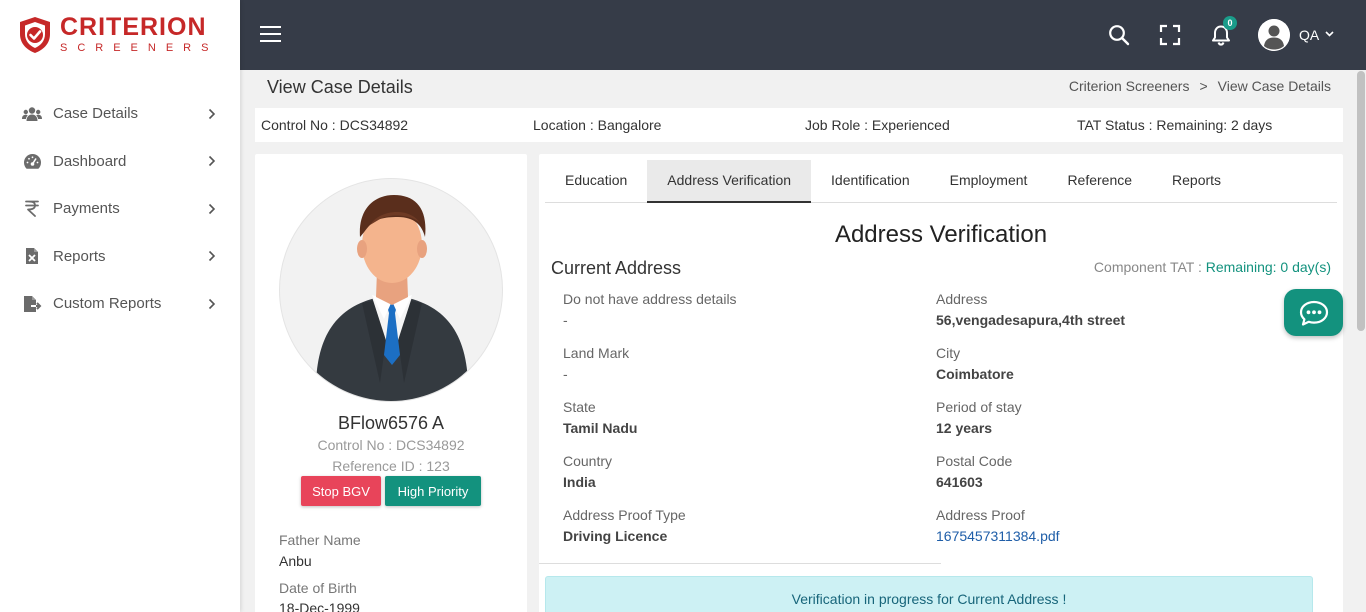  I want to click on current-address-title: Current Address, so click(616, 268).